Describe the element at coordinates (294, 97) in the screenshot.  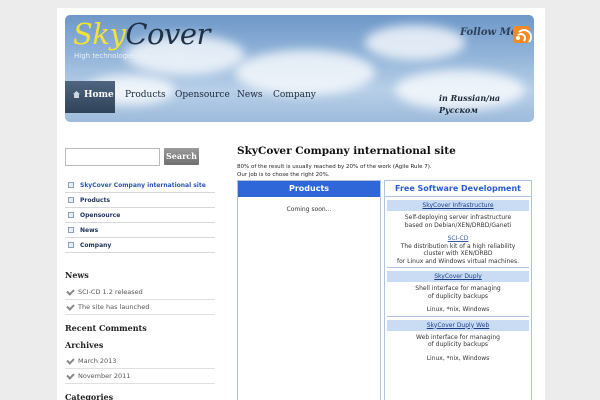
I see `nav-company: Company` at that location.